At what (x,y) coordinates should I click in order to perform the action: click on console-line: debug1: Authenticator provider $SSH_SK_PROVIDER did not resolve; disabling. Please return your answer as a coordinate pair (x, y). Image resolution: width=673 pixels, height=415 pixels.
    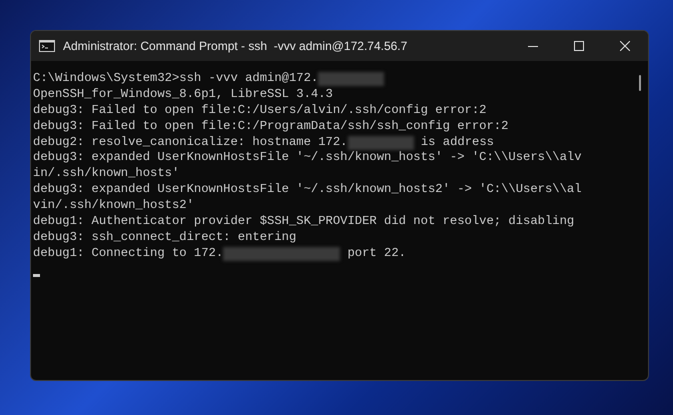
    Looking at the image, I should click on (304, 222).